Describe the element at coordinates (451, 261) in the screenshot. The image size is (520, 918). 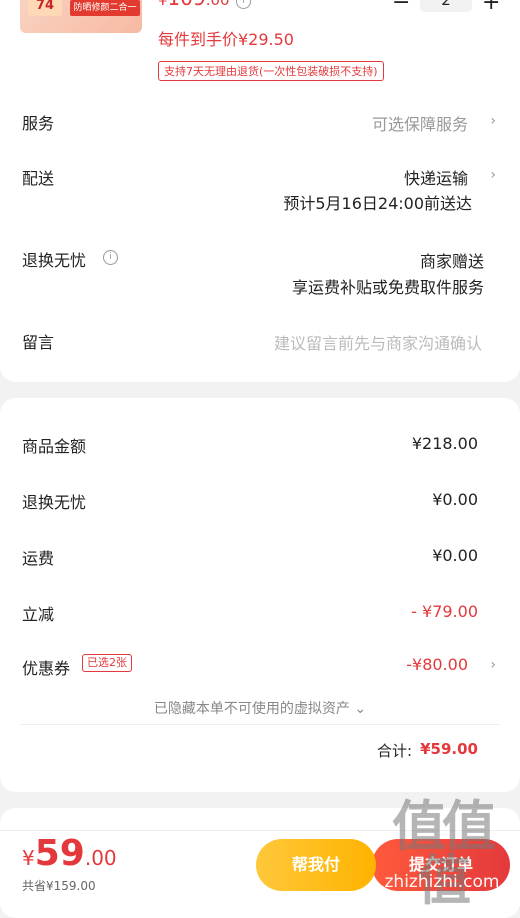
I see `worry-free-line1: 商家赠送` at that location.